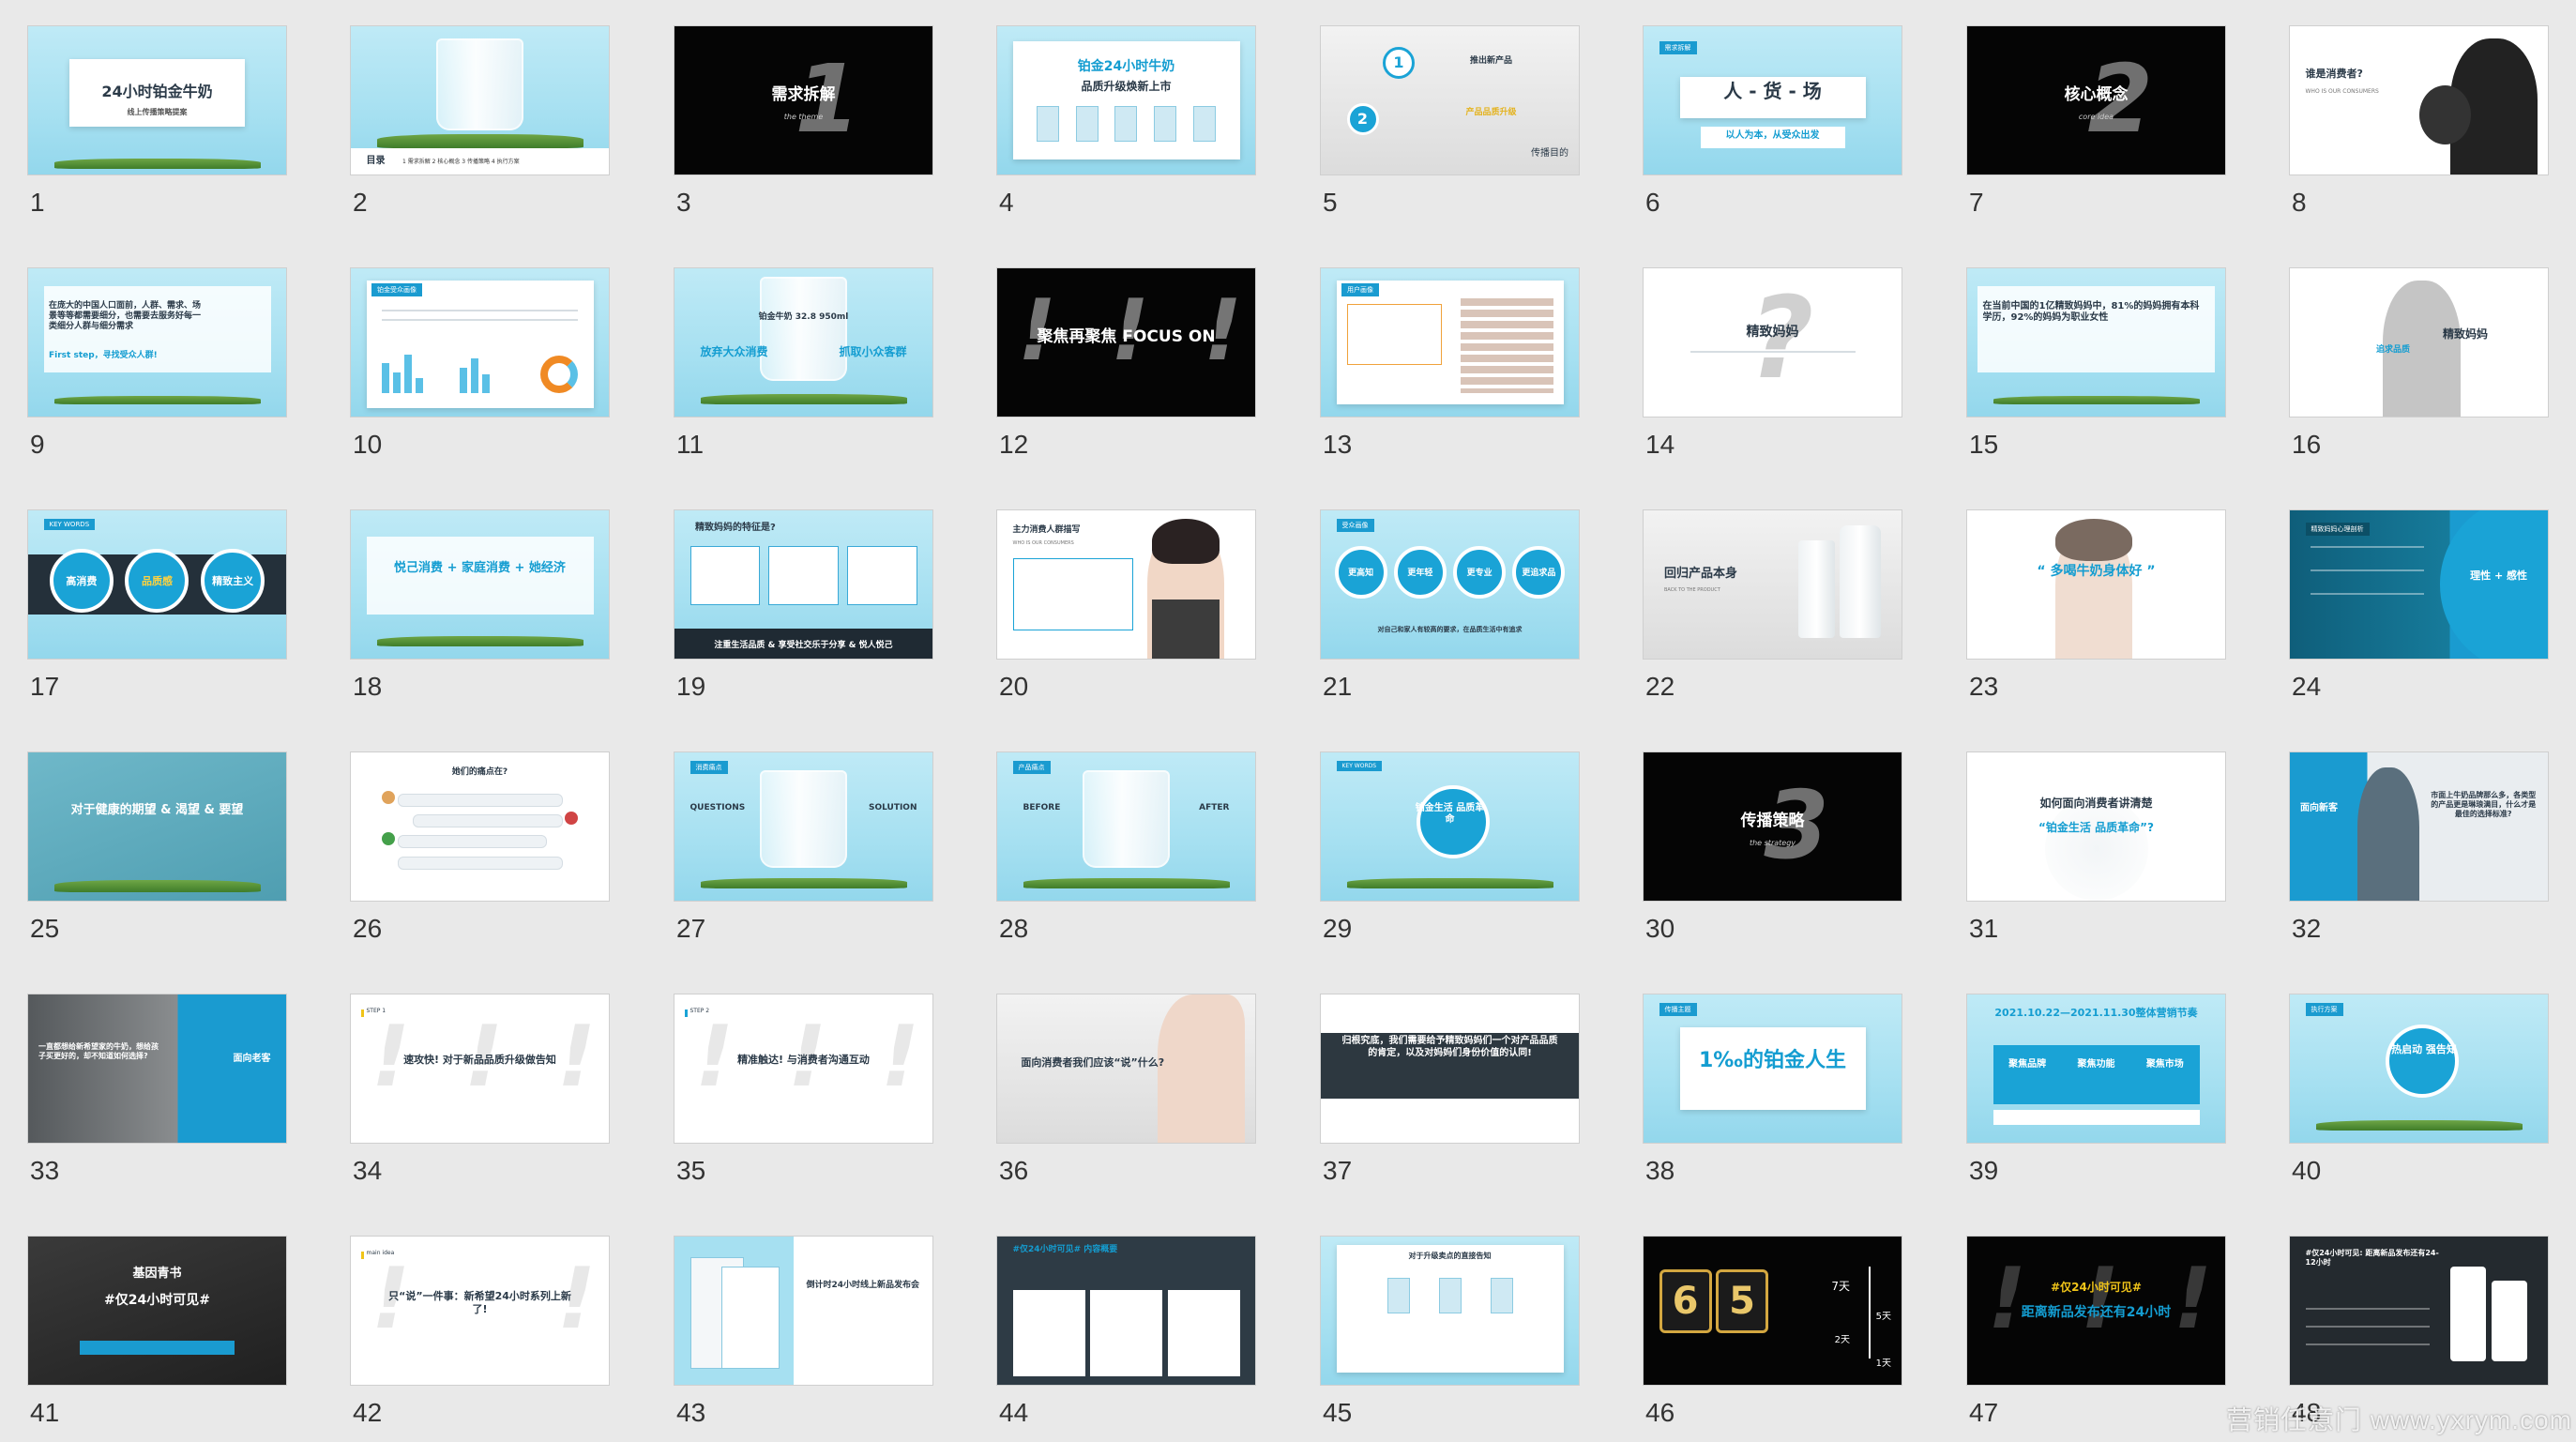 This screenshot has height=1442, width=2576. Describe the element at coordinates (1450, 814) in the screenshot. I see `slide-title: 铂金生活 品质革命` at that location.